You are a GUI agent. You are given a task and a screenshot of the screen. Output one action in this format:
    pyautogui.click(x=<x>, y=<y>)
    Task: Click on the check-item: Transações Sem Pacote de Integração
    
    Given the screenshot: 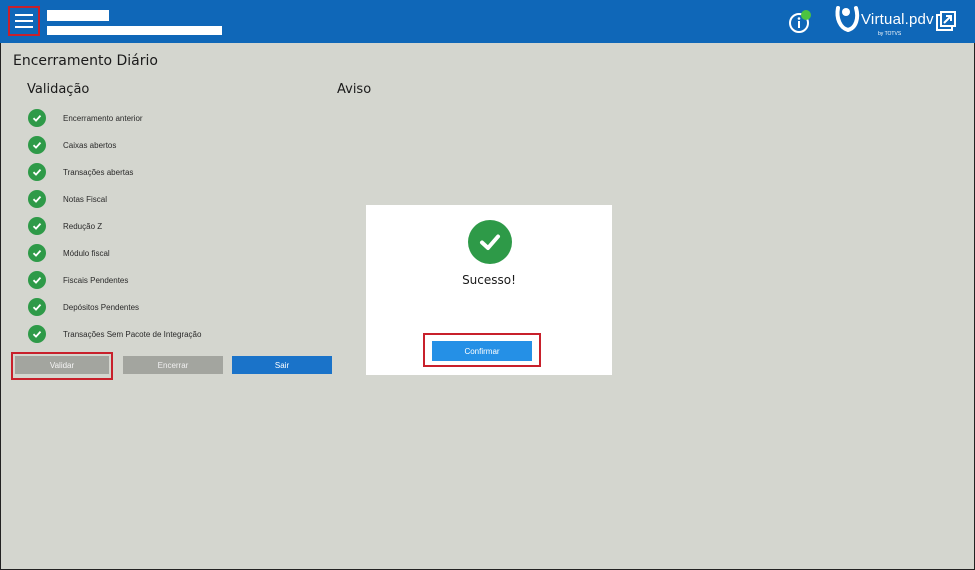 What is the action you would take?
    pyautogui.click(x=114, y=334)
    